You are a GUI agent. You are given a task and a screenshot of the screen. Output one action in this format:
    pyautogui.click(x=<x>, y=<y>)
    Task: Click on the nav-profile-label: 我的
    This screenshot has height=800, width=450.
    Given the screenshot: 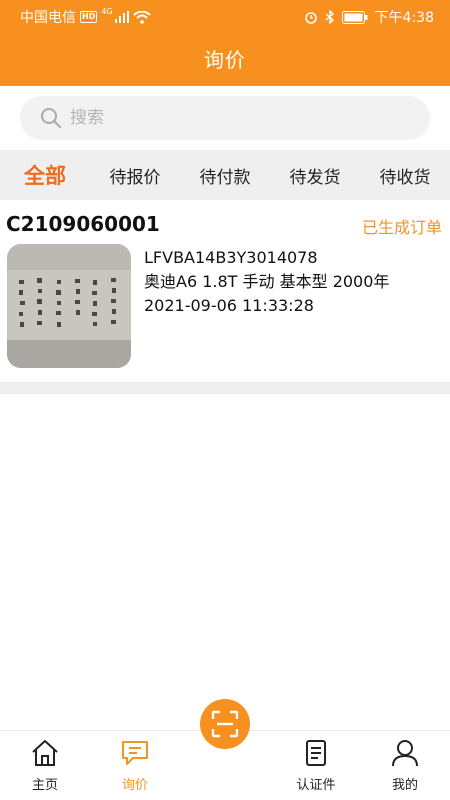 What is the action you would take?
    pyautogui.click(x=404, y=785)
    